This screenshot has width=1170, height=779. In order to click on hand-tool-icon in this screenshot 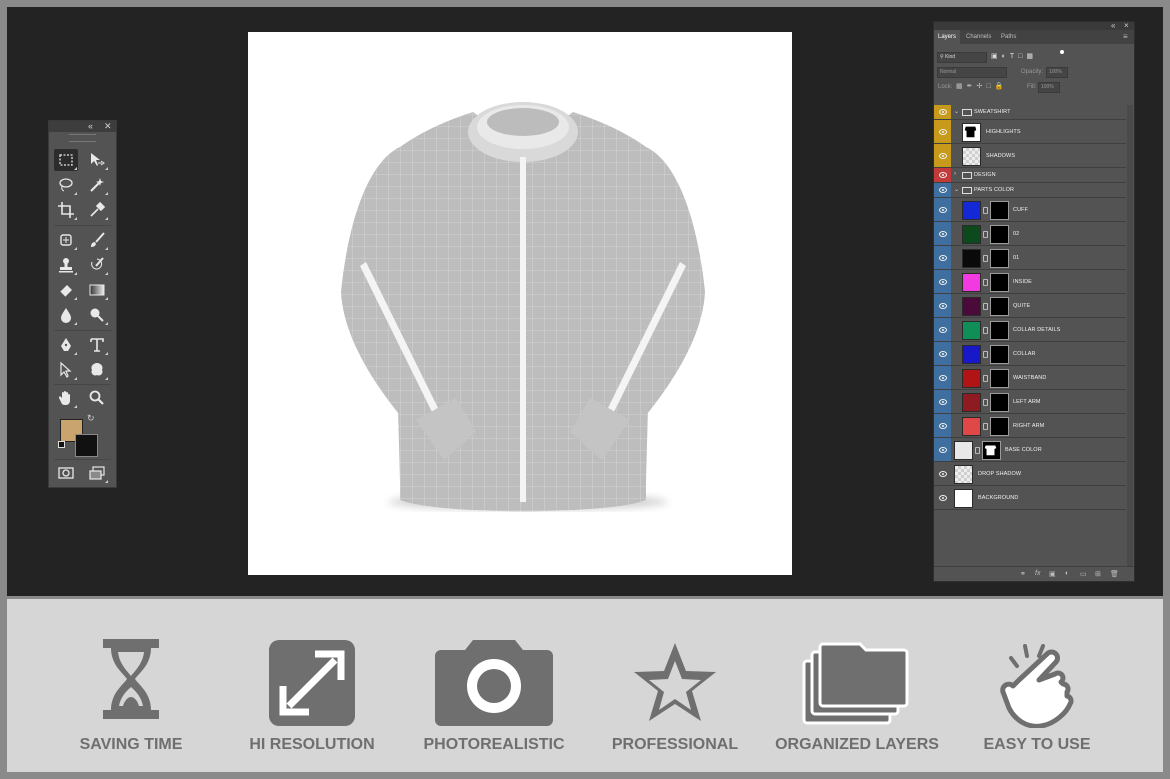, I will do `click(66, 398)`.